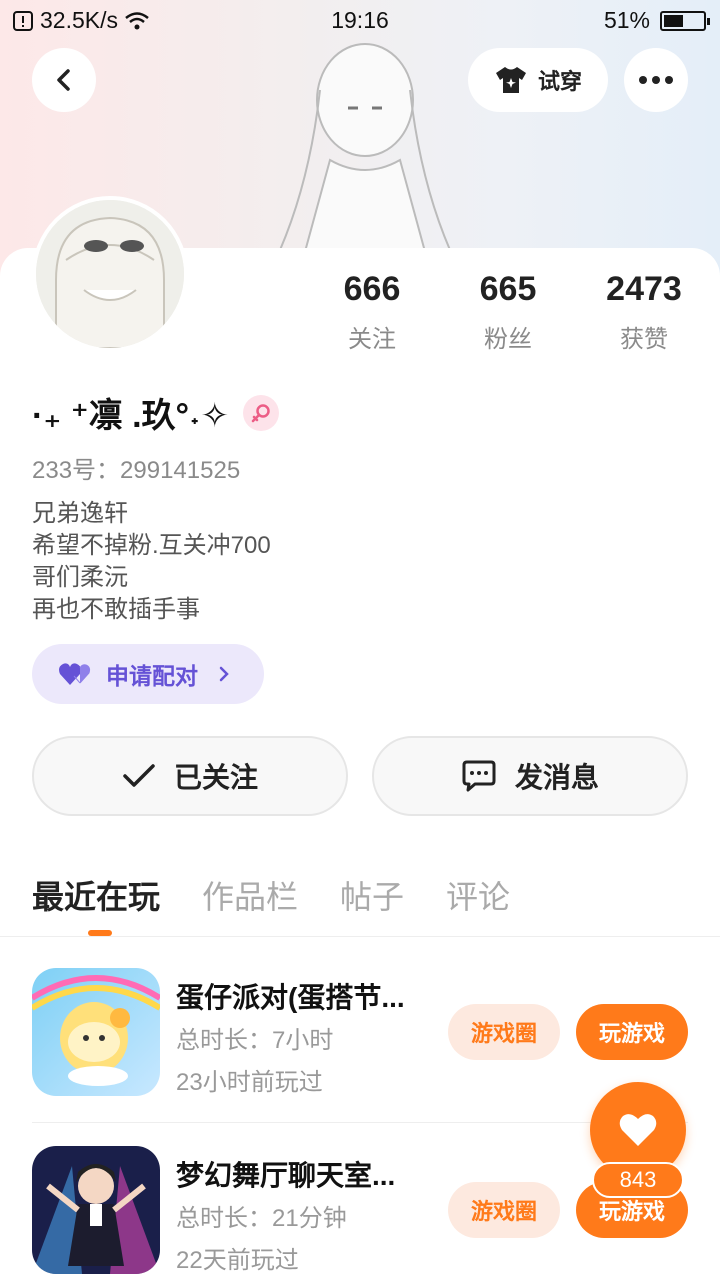  What do you see at coordinates (136, 470) in the screenshot?
I see `user-id: 233号：299141525` at bounding box center [136, 470].